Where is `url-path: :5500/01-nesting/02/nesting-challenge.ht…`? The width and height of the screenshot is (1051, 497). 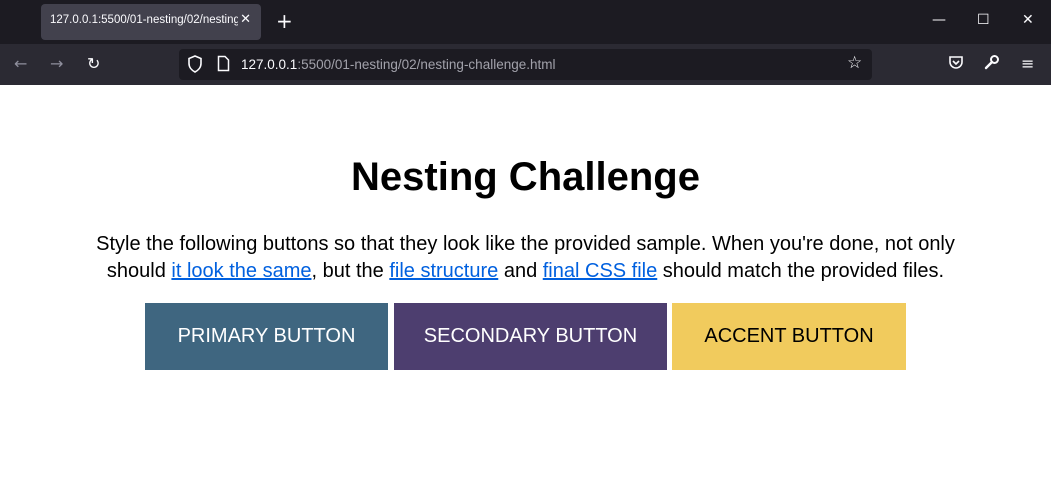
url-path: :5500/01-nesting/02/nesting-challenge.ht… is located at coordinates (426, 64).